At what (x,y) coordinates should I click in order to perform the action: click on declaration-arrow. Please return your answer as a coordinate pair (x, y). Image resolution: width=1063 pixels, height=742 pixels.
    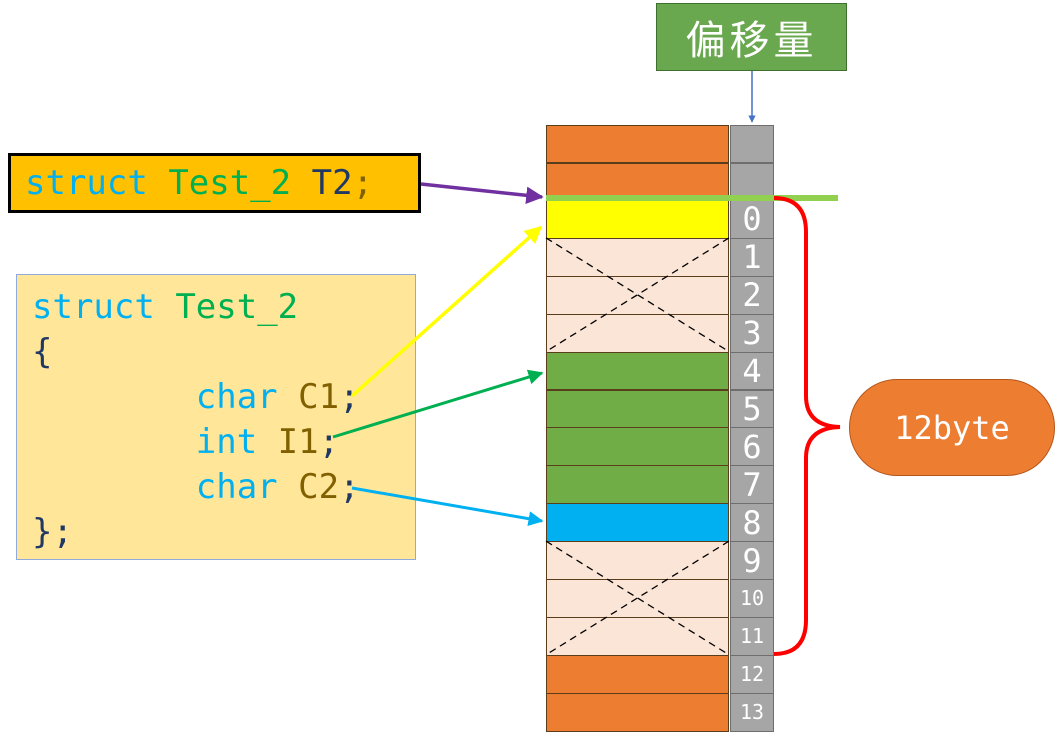
    Looking at the image, I should click on (482, 193).